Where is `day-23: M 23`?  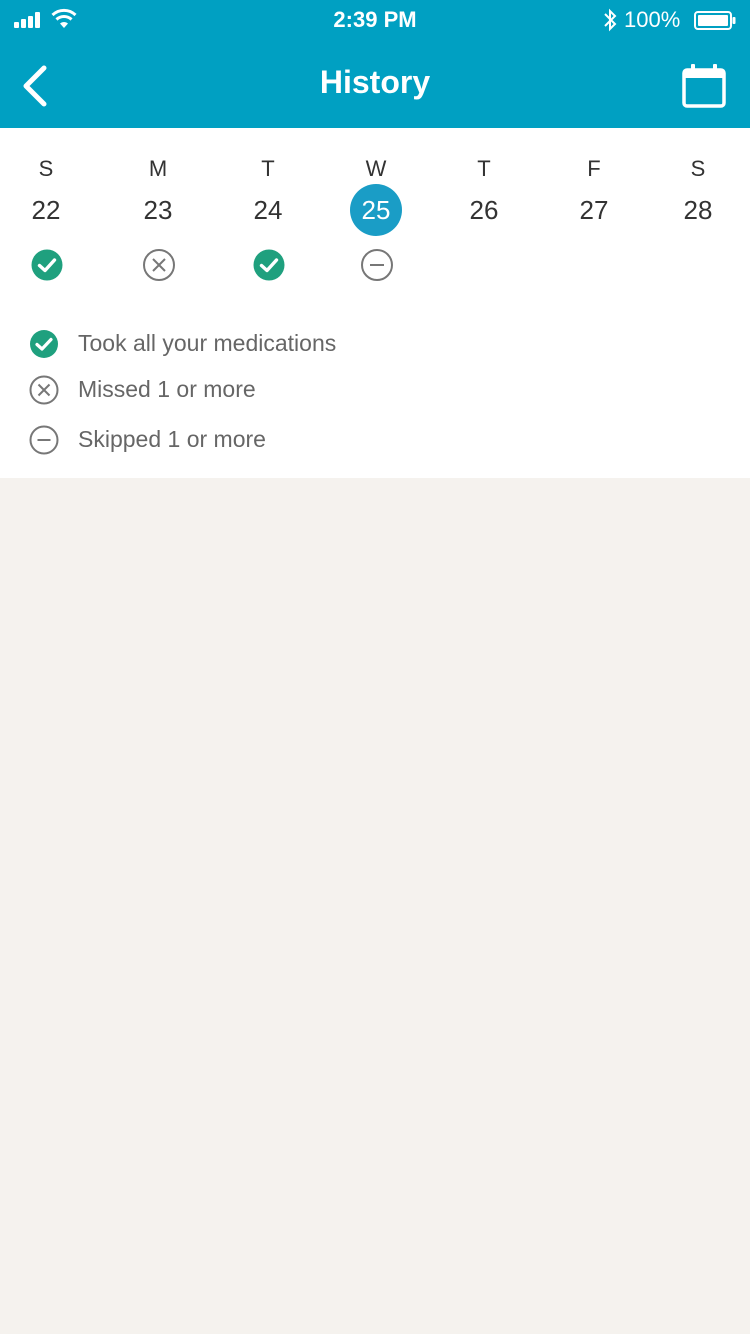
day-23: M 23 is located at coordinates (158, 213).